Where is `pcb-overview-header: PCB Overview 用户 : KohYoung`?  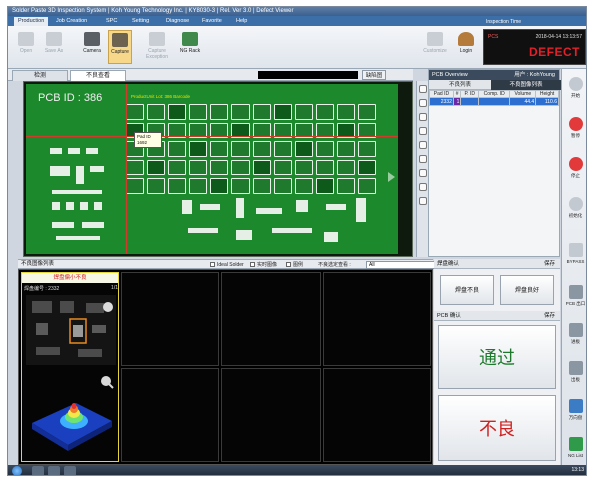
pcb-overview-header: PCB Overview 用户 : KohYoung is located at coordinates (494, 75).